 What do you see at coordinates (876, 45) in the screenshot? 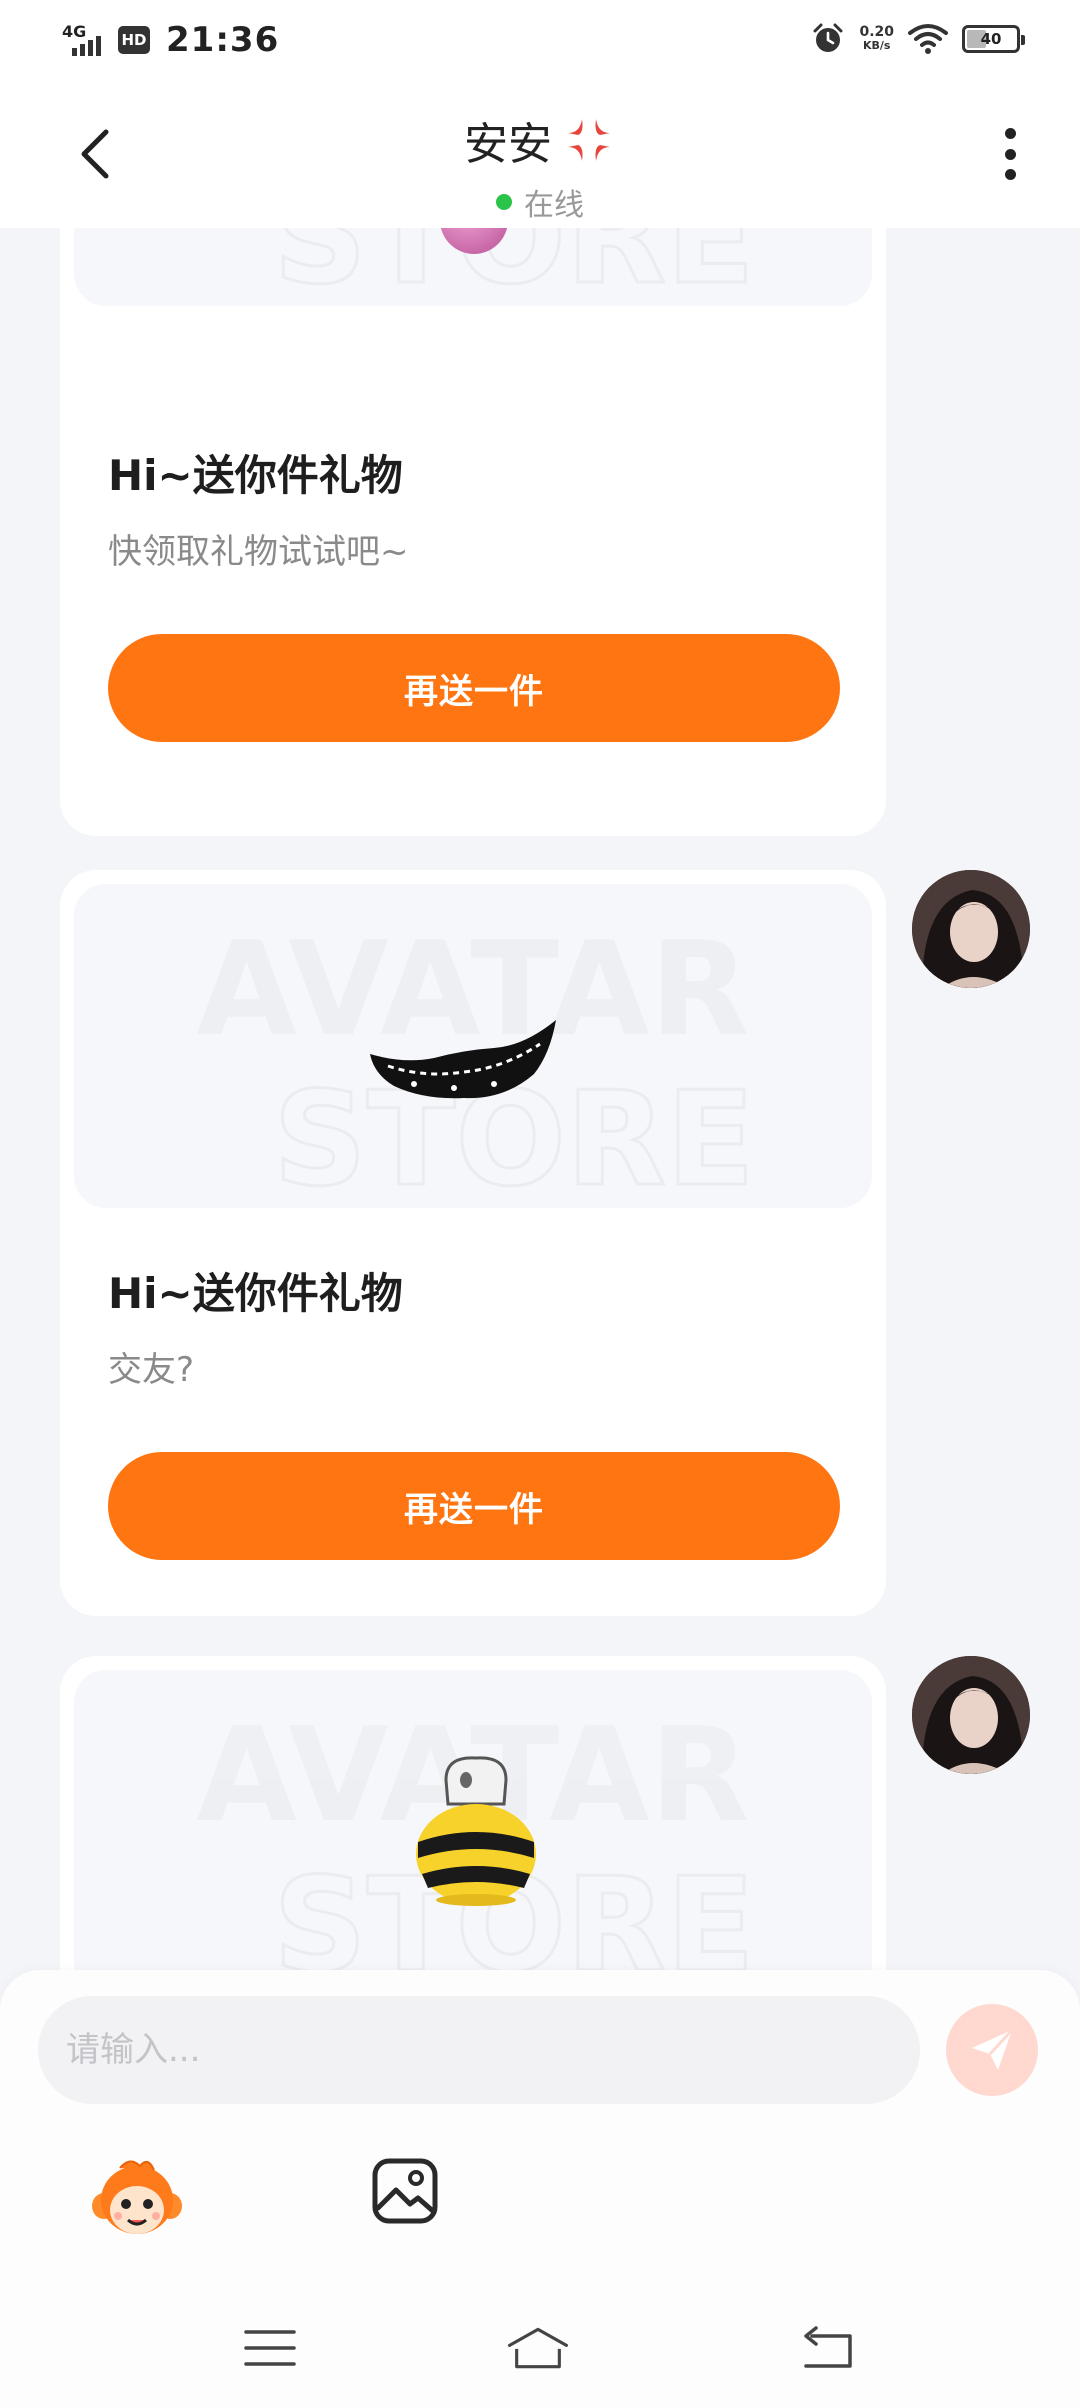
I see `speed-unit: KB/s` at bounding box center [876, 45].